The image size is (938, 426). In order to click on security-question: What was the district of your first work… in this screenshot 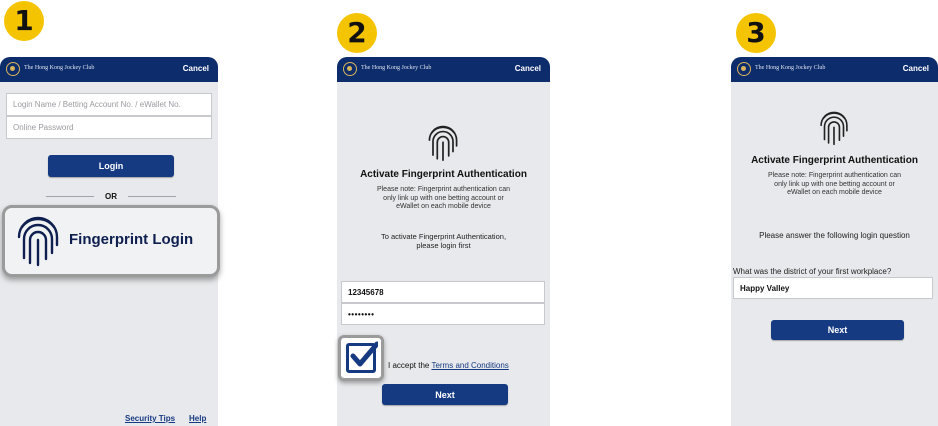, I will do `click(812, 271)`.